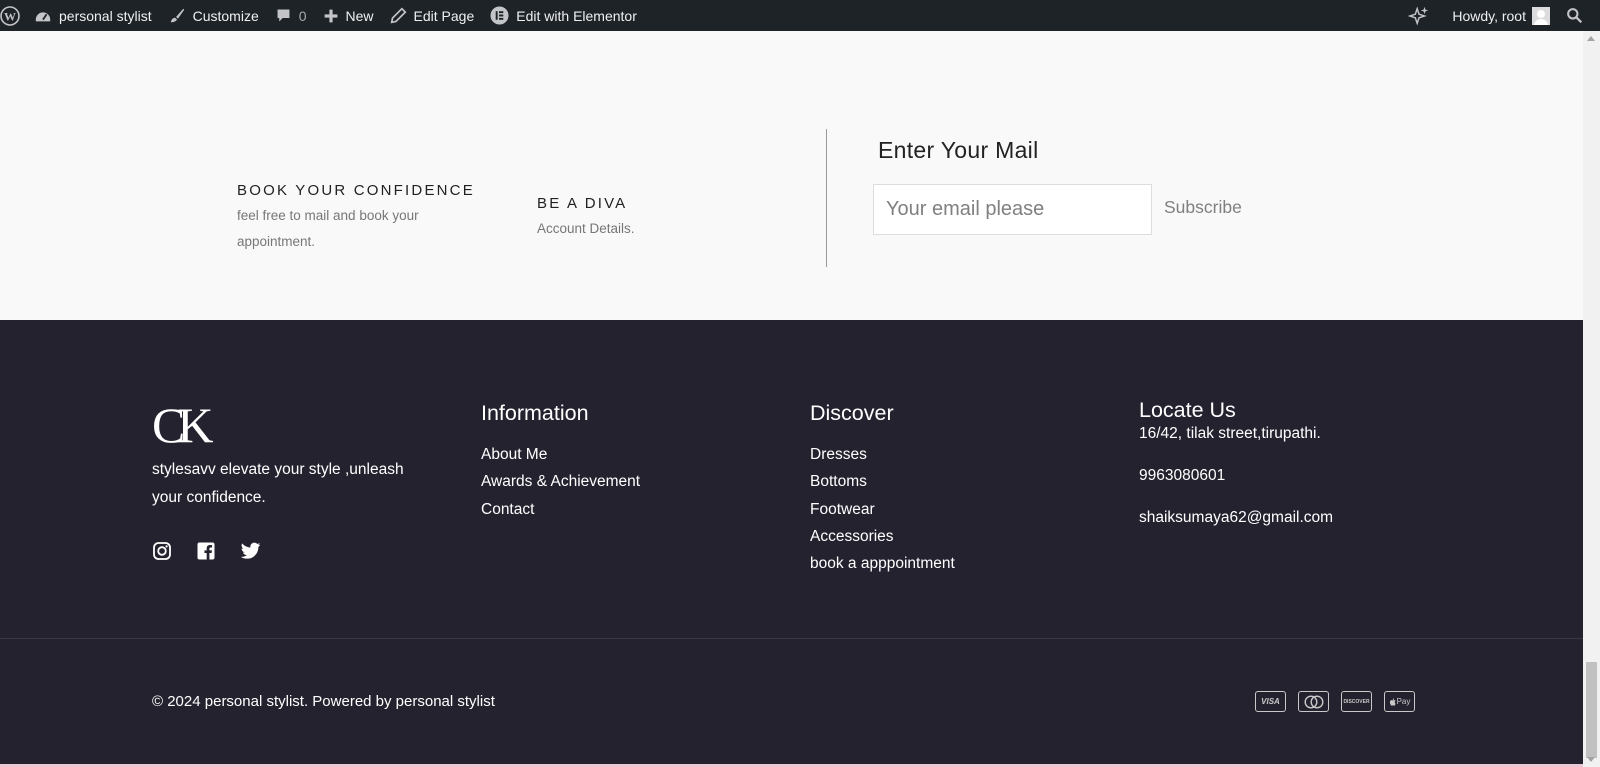 The image size is (1600, 767). I want to click on email-text: shaiksumaya62@gmail.com, so click(1236, 517).